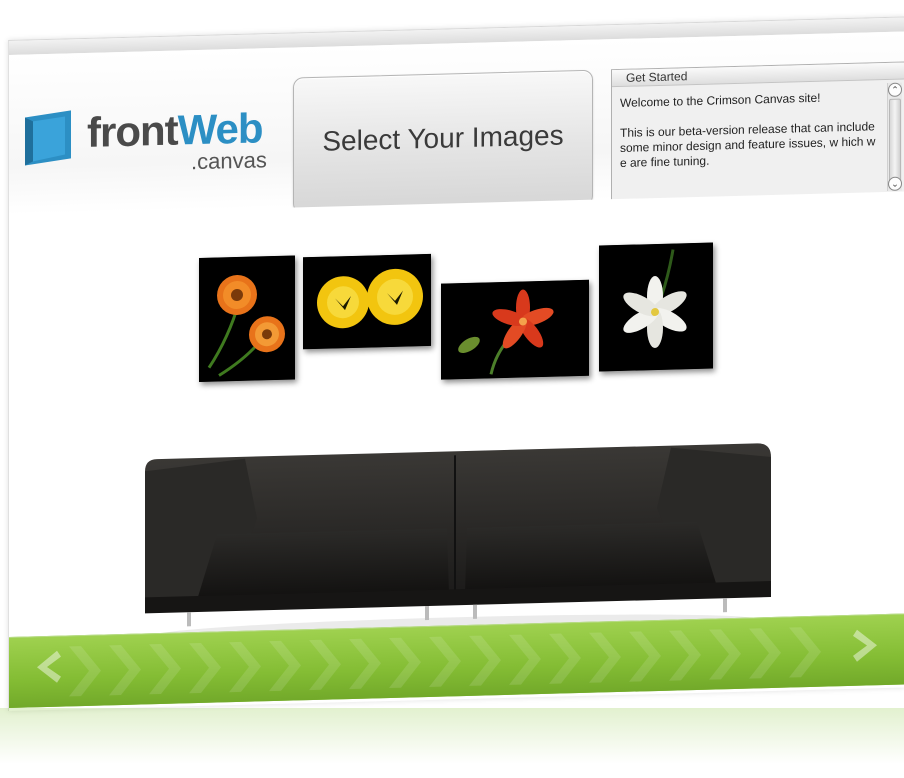  What do you see at coordinates (895, 143) in the screenshot?
I see `scroll-thumb` at bounding box center [895, 143].